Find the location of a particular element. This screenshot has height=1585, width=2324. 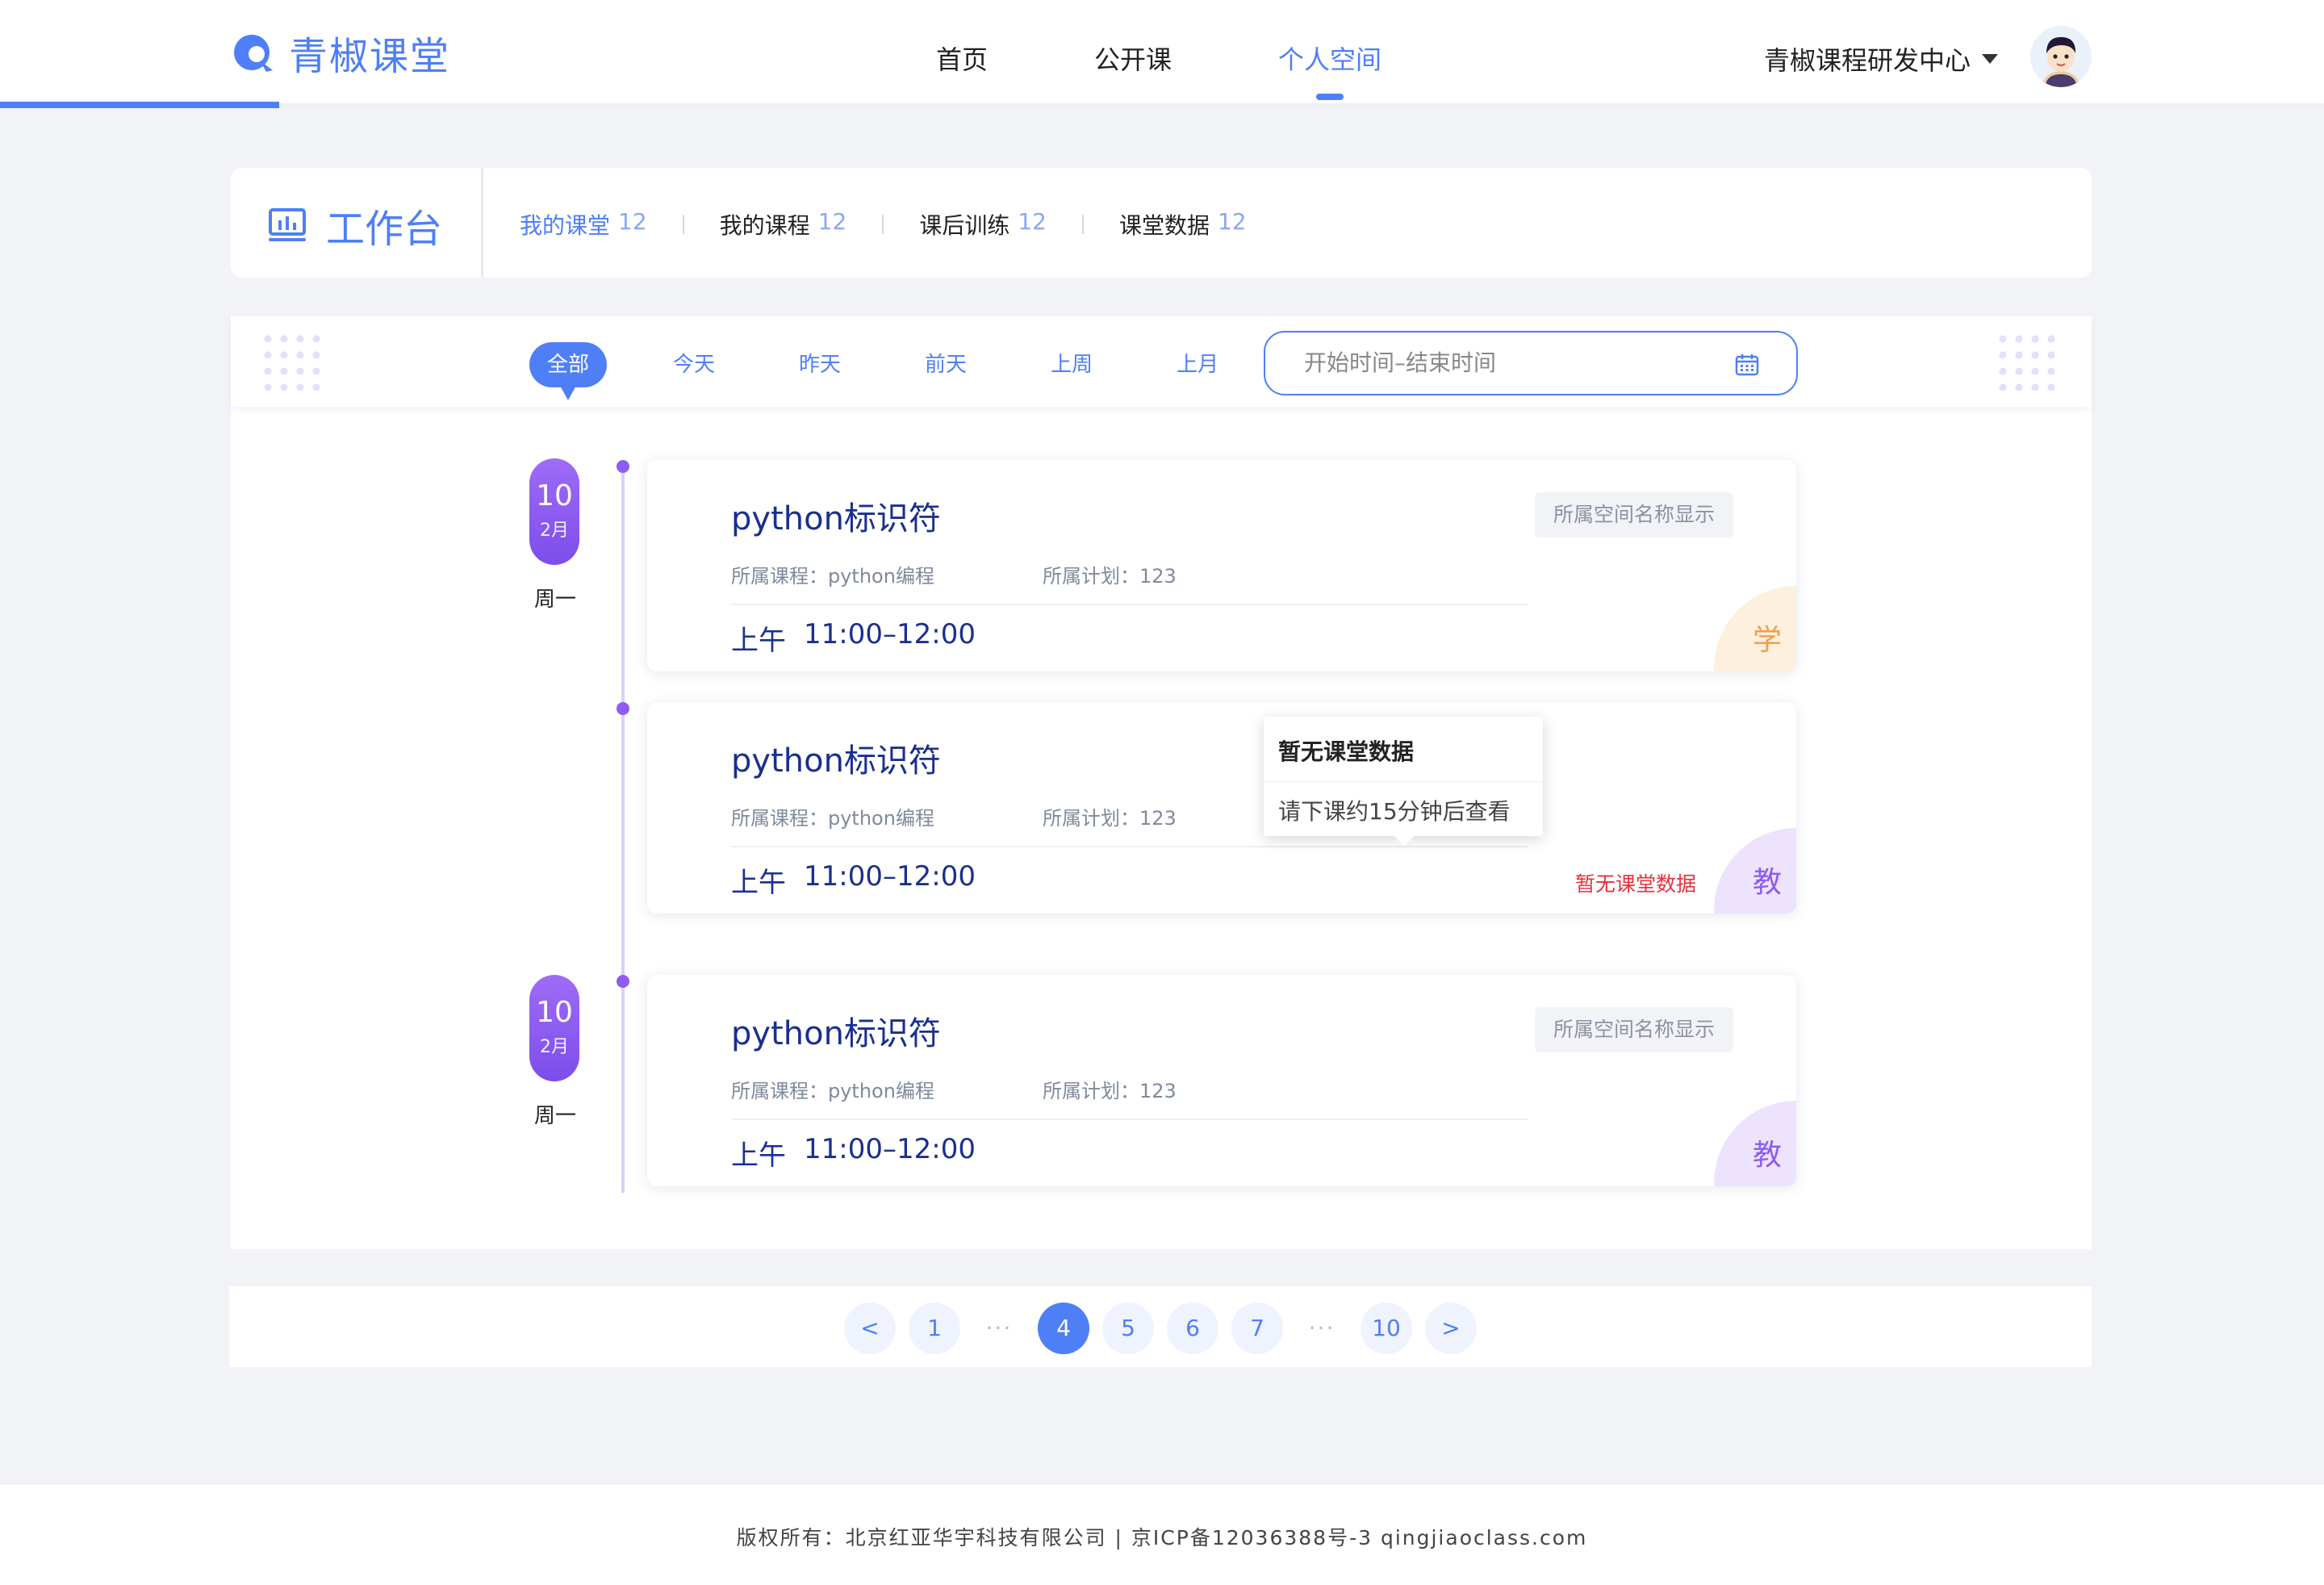

nav-open-course: 公开课 is located at coordinates (1133, 52).